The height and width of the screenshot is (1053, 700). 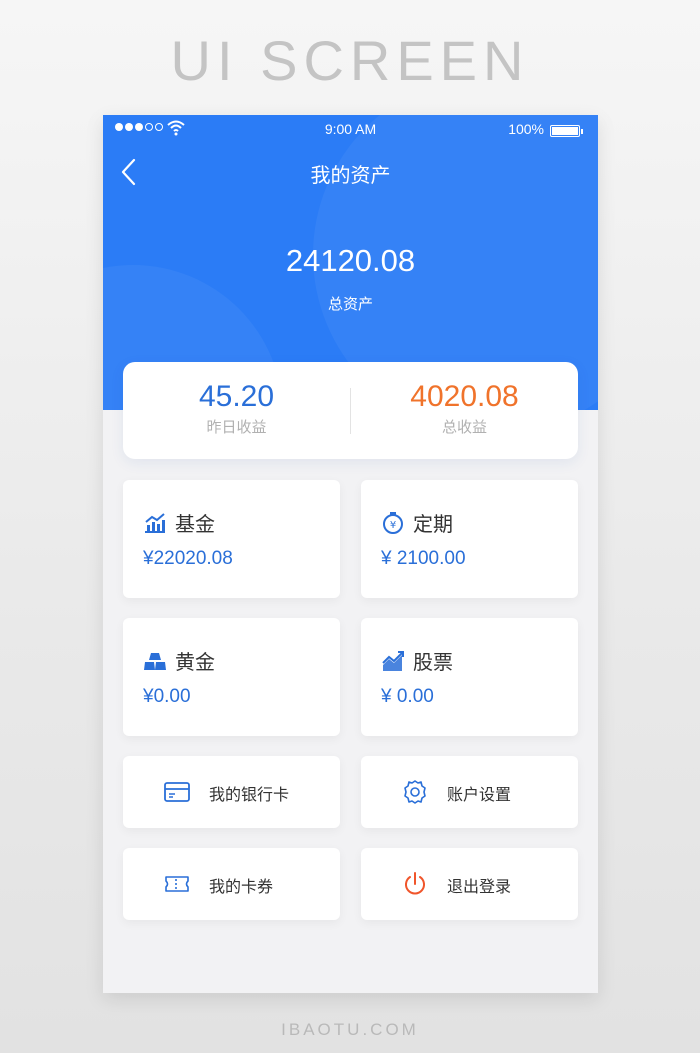 What do you see at coordinates (195, 662) in the screenshot?
I see `gold-card-name: 黄金` at bounding box center [195, 662].